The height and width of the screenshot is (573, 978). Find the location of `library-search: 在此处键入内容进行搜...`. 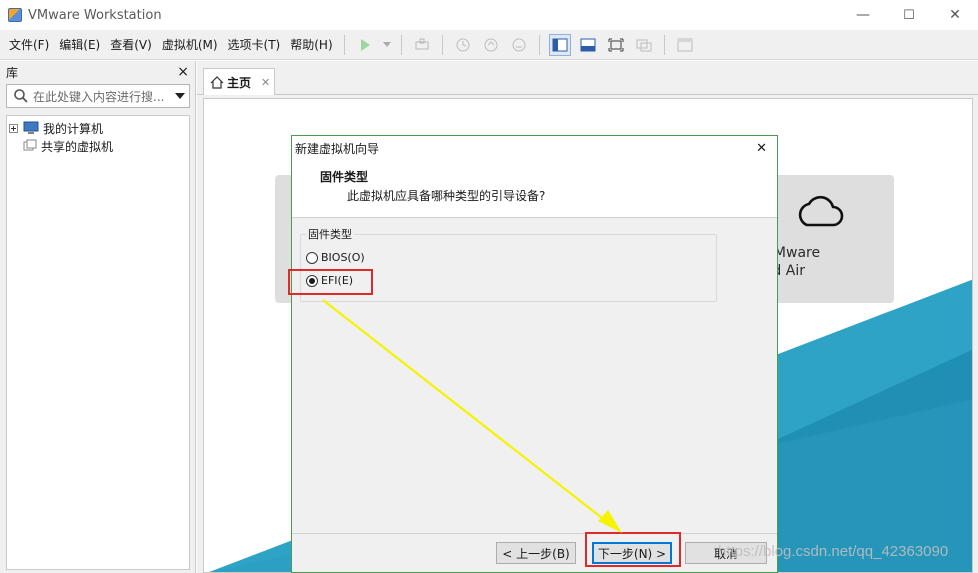

library-search: 在此处键入内容进行搜... is located at coordinates (98, 96).